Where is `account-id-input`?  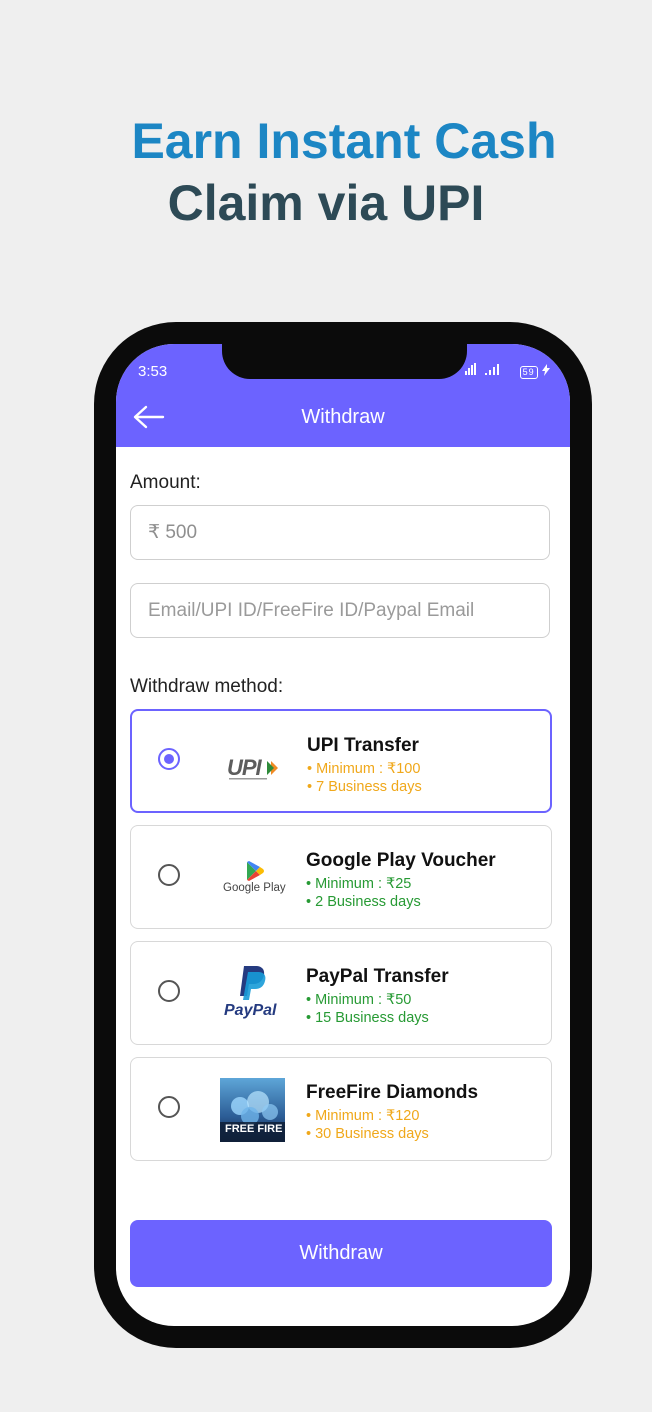
account-id-input is located at coordinates (339, 610).